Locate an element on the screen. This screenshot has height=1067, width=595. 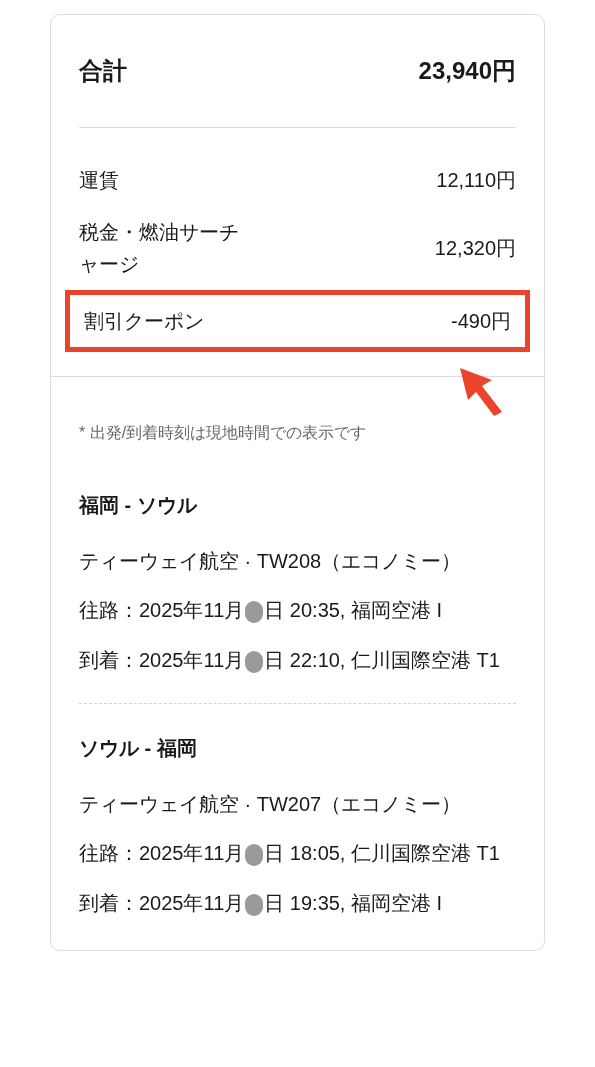
fare-label: 税金・燃油サーチャージ is located at coordinates (159, 248).